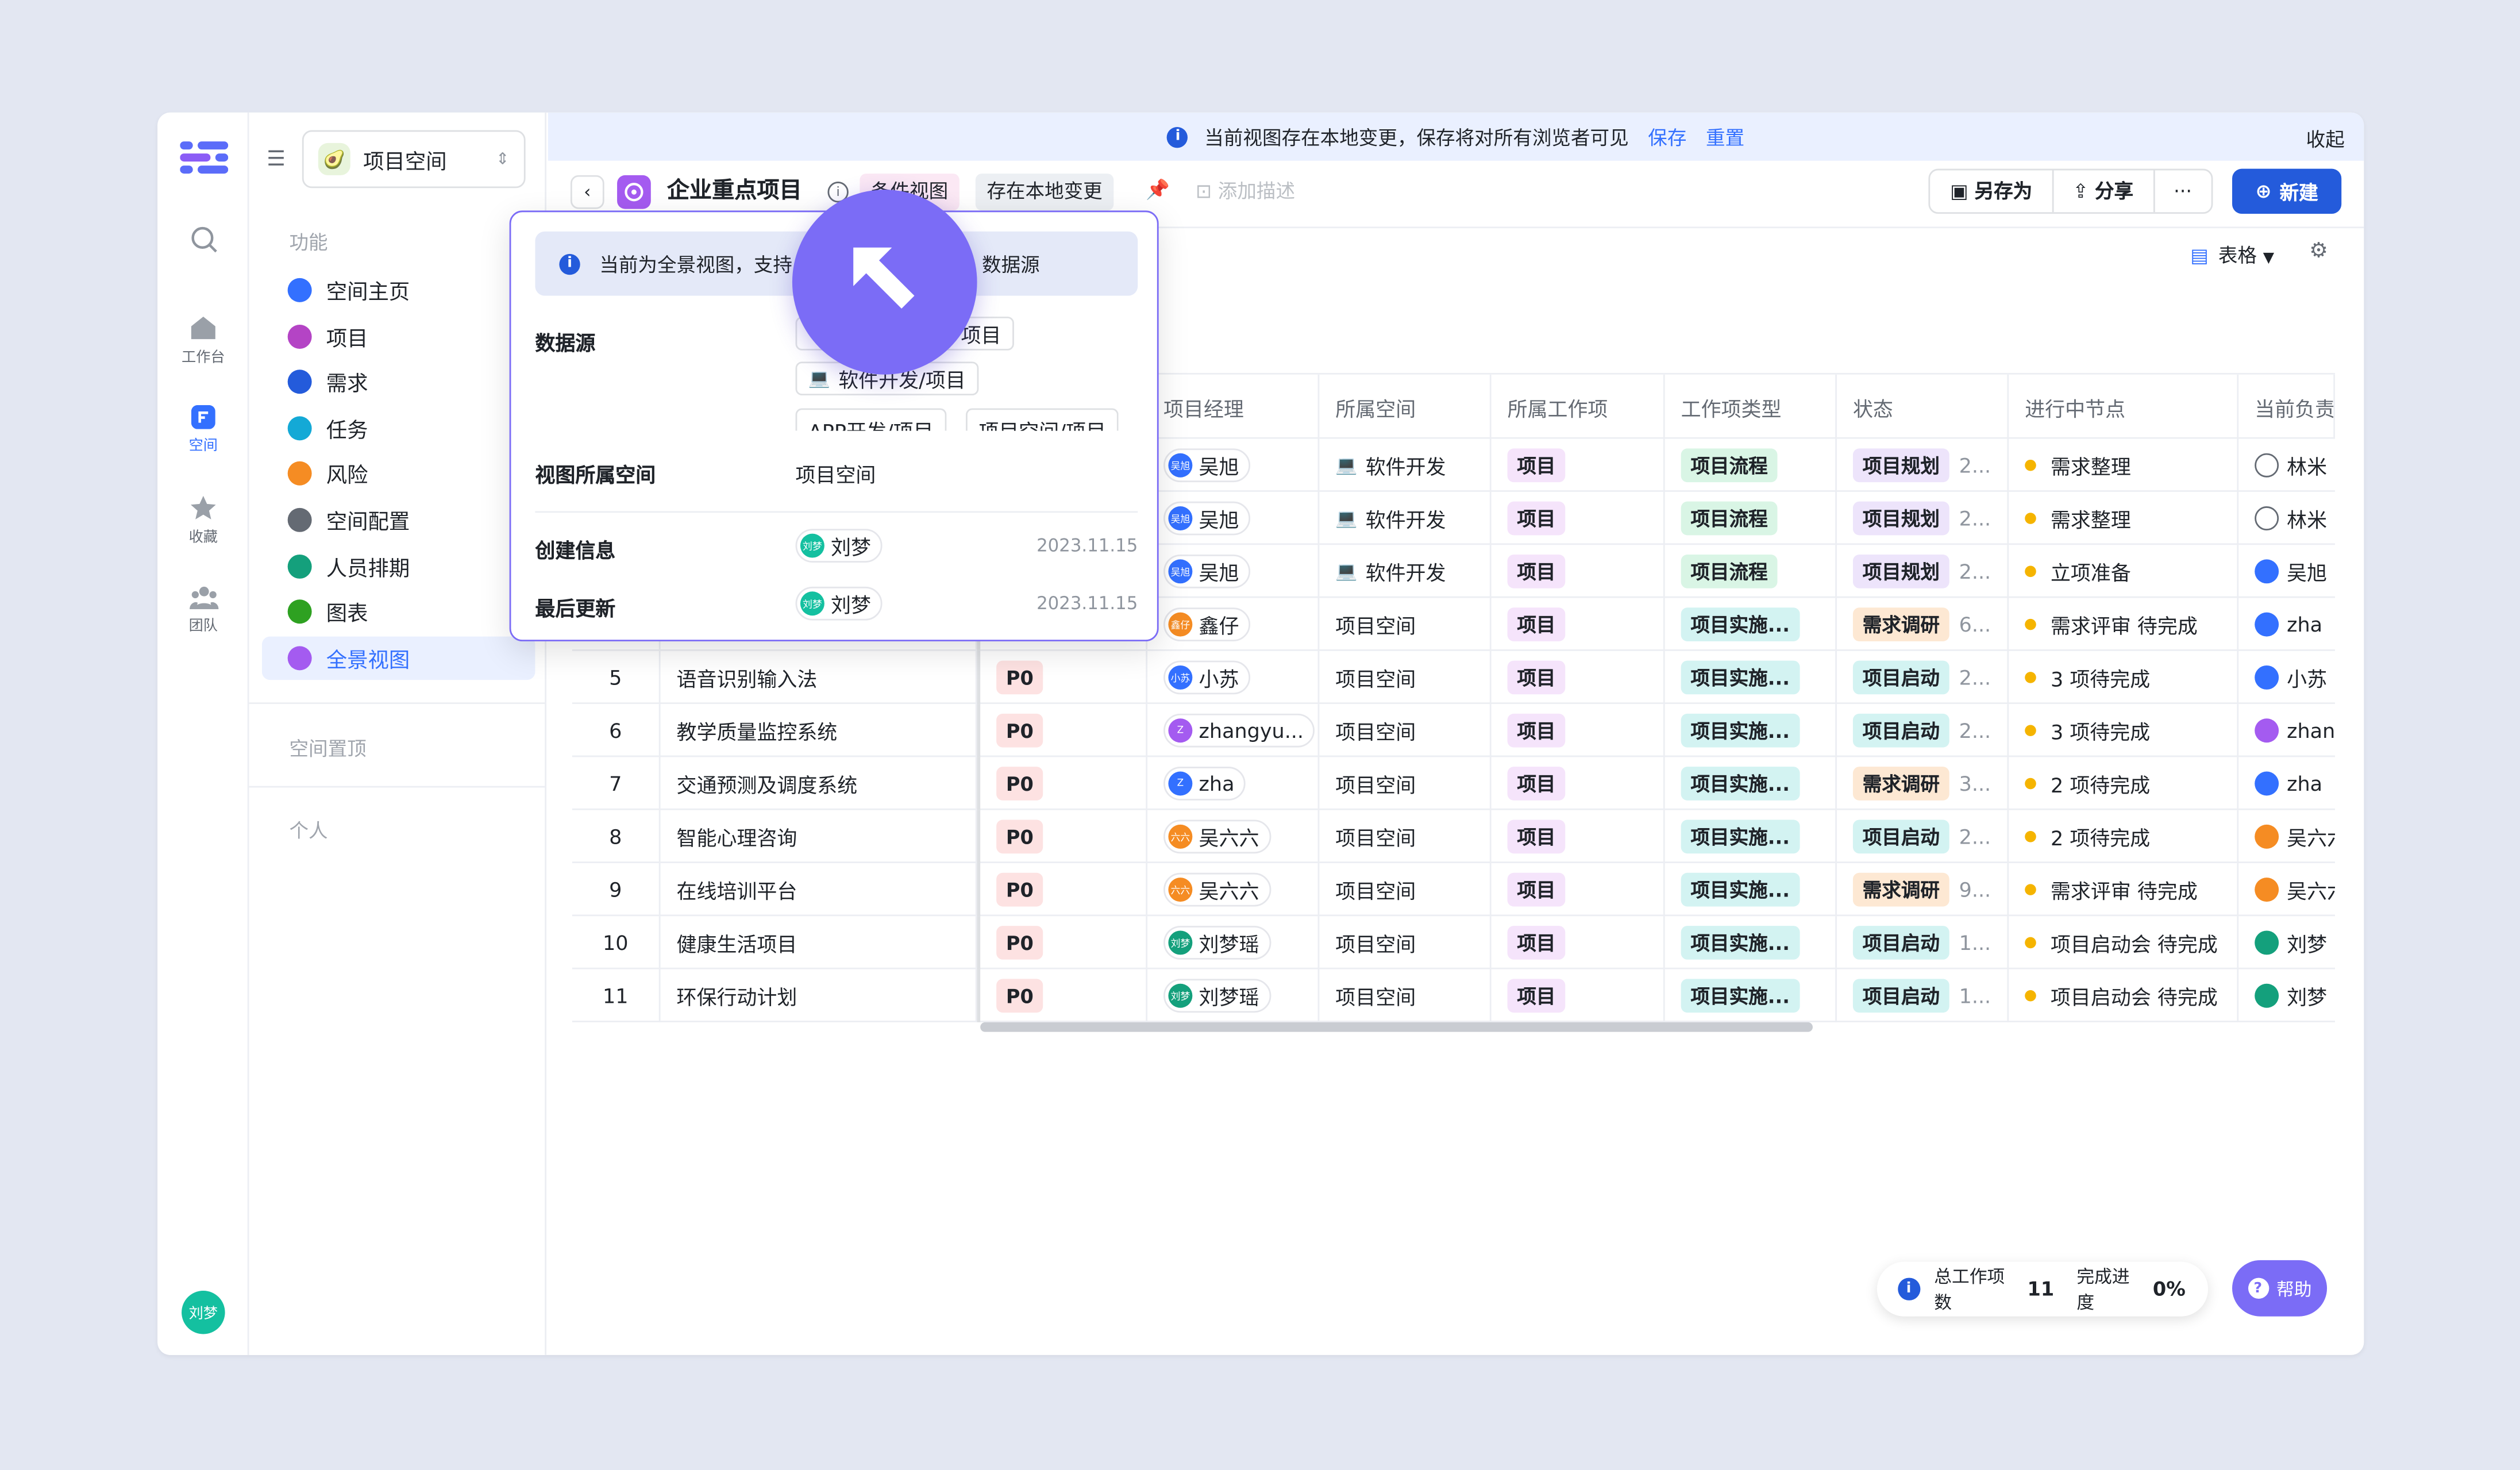 This screenshot has height=1470, width=2520. What do you see at coordinates (398, 520) in the screenshot?
I see `sidebar-item: 空间配置` at bounding box center [398, 520].